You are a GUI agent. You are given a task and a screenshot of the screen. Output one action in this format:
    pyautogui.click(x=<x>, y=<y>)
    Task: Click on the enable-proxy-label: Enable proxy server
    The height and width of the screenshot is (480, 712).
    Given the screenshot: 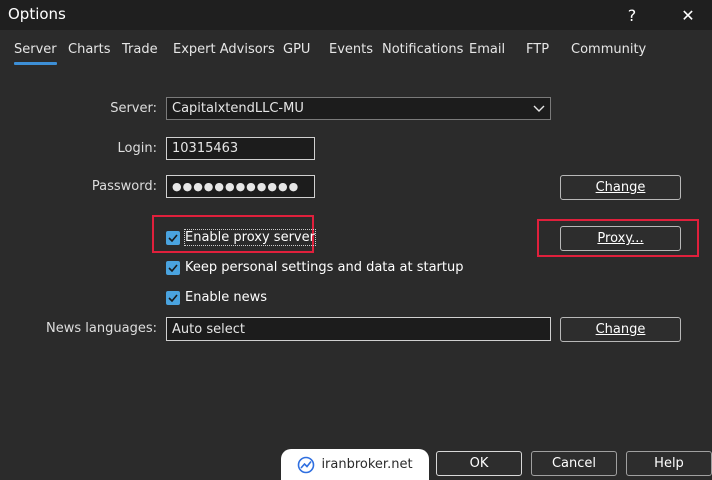 What is the action you would take?
    pyautogui.click(x=250, y=237)
    